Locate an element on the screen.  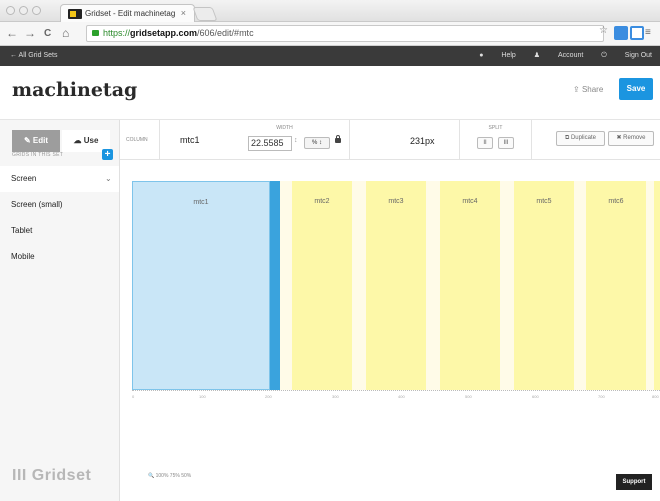
width-input: 22.5585 is located at coordinates (270, 143).